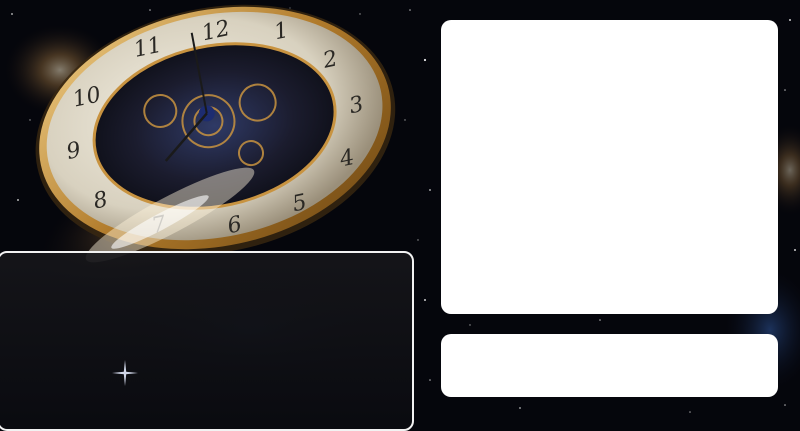  I want to click on content-panel-secondary, so click(609, 365).